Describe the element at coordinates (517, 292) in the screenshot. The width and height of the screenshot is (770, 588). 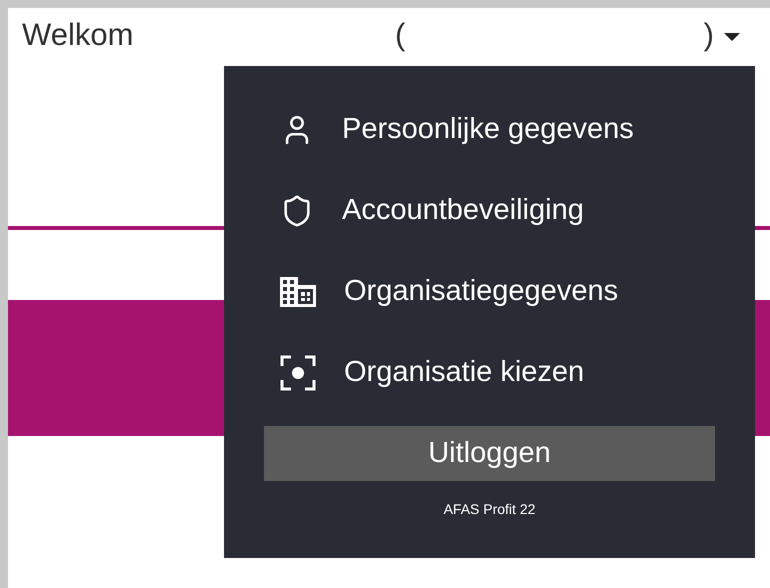
I see `menu-item: Organisatiegegevens` at that location.